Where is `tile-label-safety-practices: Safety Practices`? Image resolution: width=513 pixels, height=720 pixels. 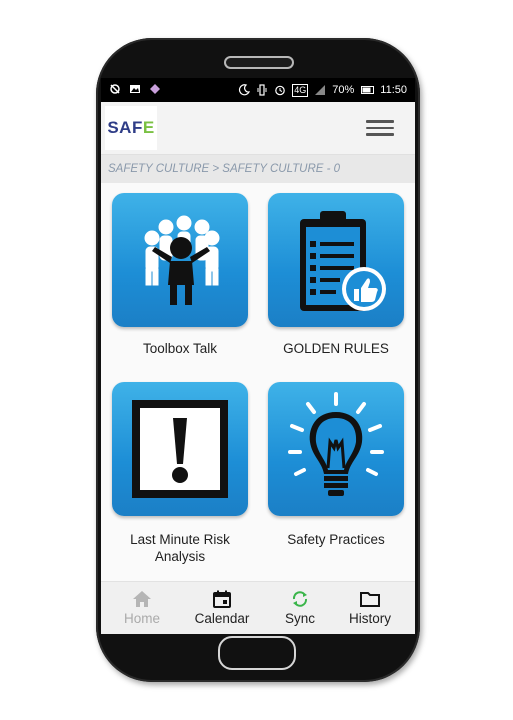 tile-label-safety-practices: Safety Practices is located at coordinates (336, 539).